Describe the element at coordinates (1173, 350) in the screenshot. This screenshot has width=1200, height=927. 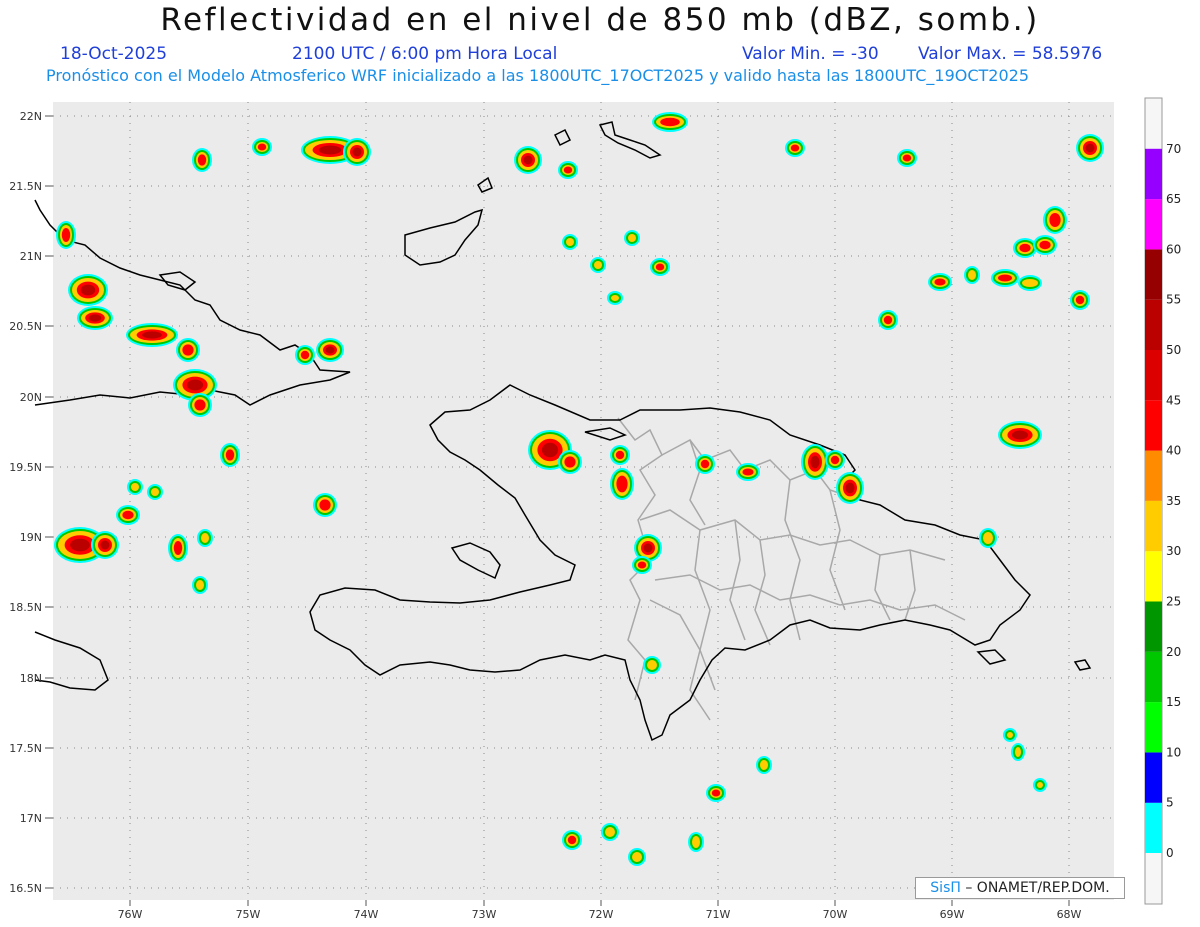
I see `colorbar-label: 50` at that location.